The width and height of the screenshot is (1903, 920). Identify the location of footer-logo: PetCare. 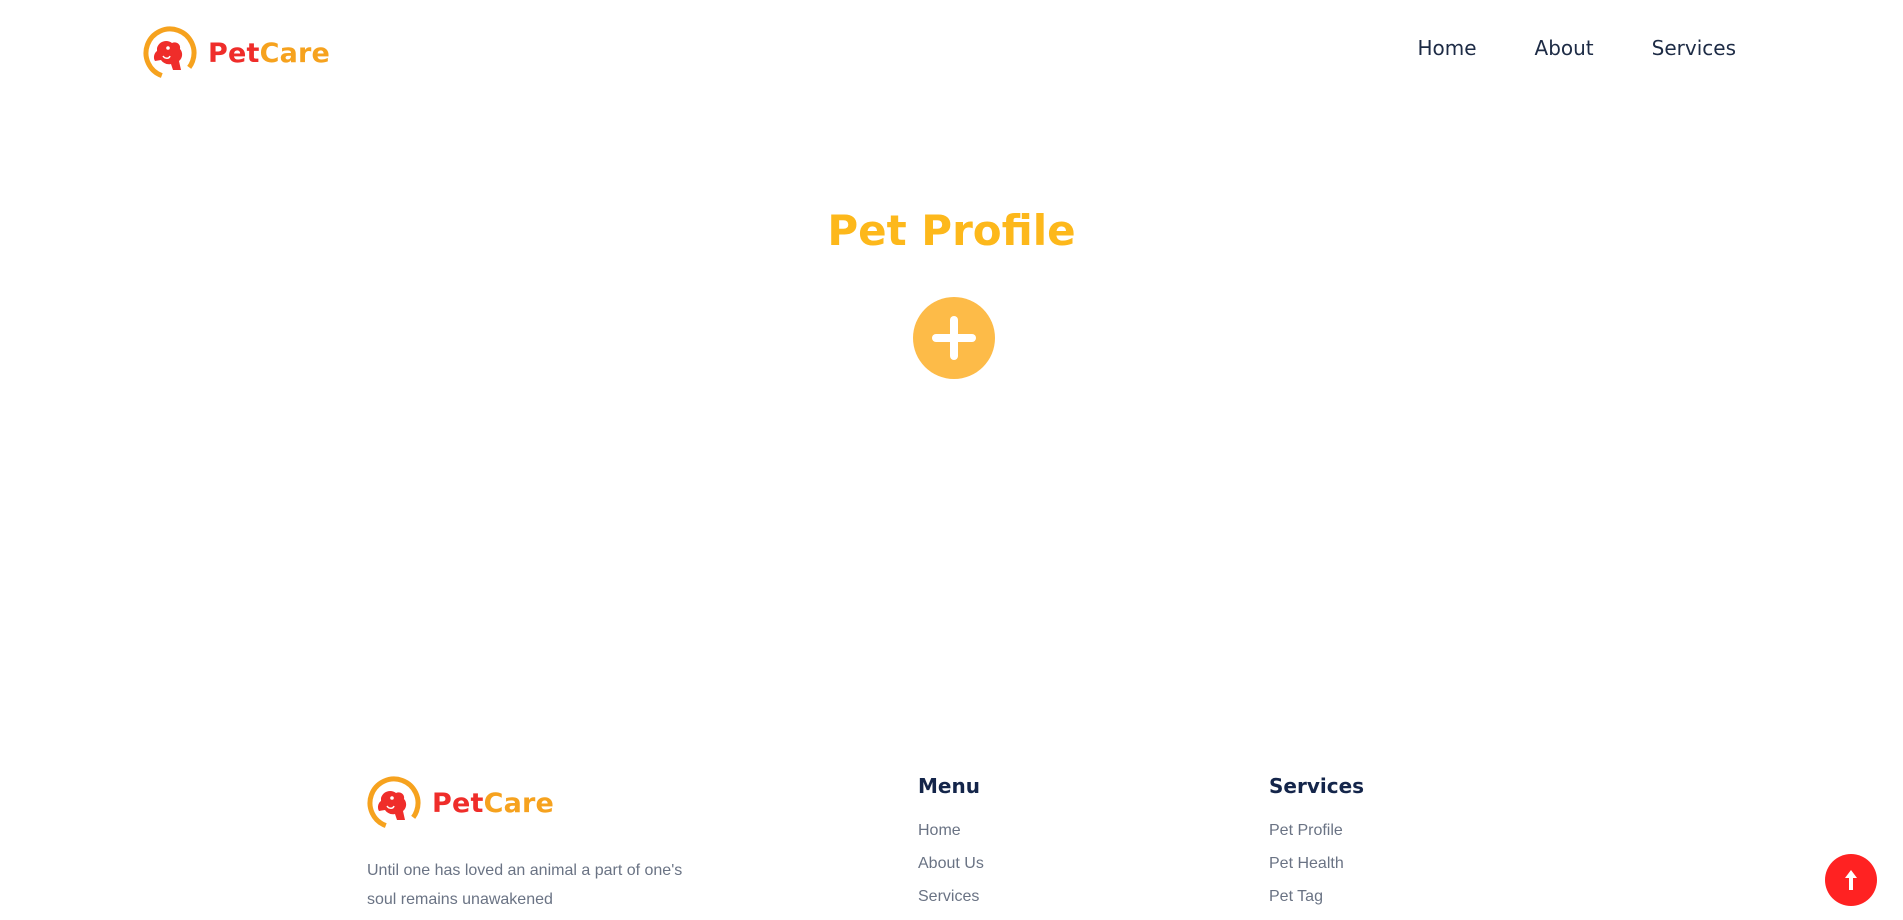
(460, 803).